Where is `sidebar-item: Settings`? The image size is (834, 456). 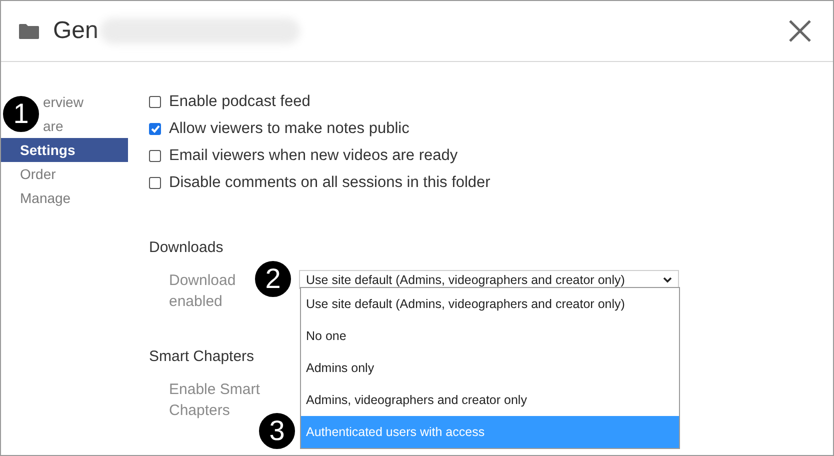
sidebar-item: Settings is located at coordinates (64, 150).